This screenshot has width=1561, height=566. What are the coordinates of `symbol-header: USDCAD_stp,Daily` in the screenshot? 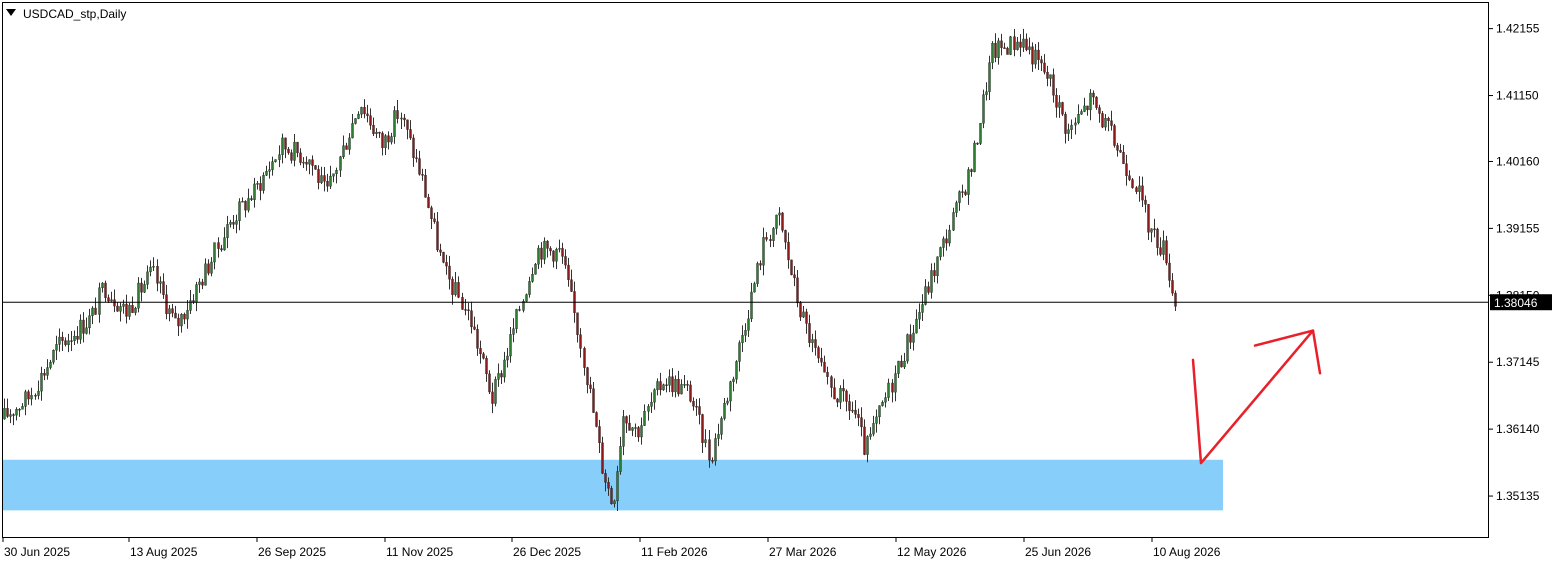 It's located at (66, 14).